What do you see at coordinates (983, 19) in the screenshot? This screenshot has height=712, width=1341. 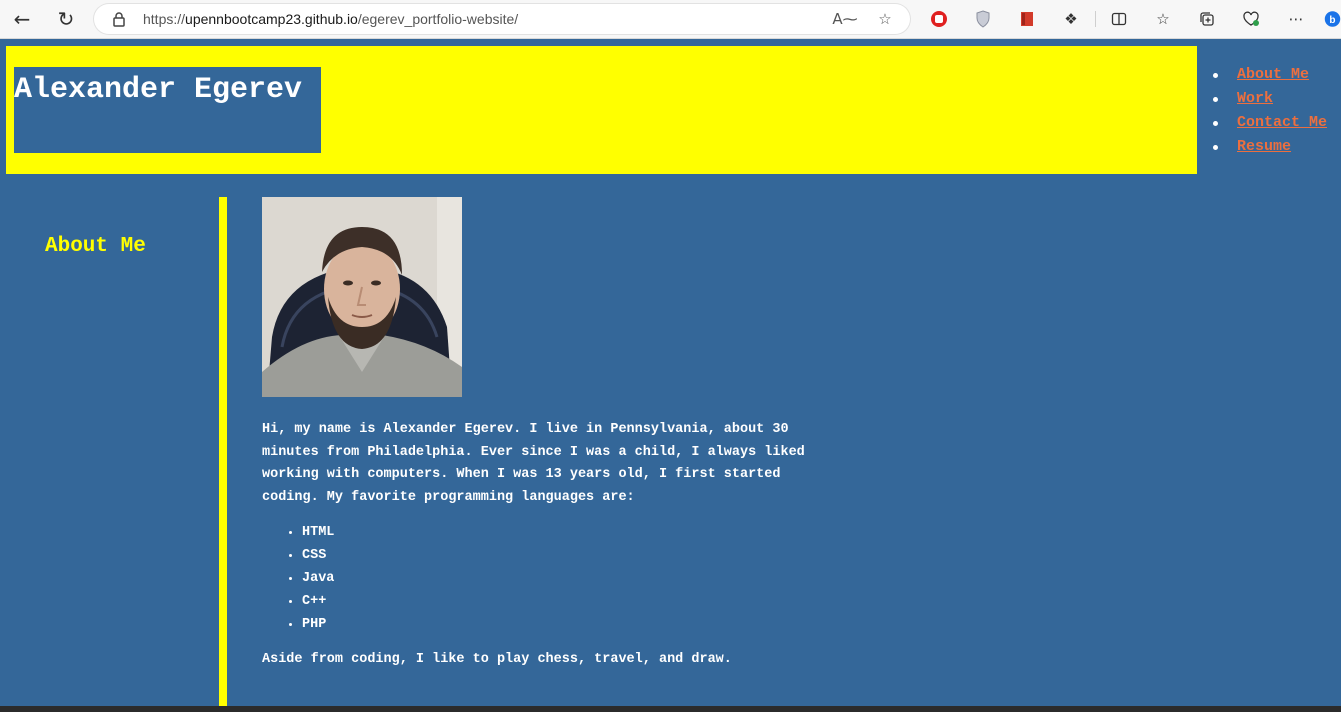 I see `shield-extension-icon` at bounding box center [983, 19].